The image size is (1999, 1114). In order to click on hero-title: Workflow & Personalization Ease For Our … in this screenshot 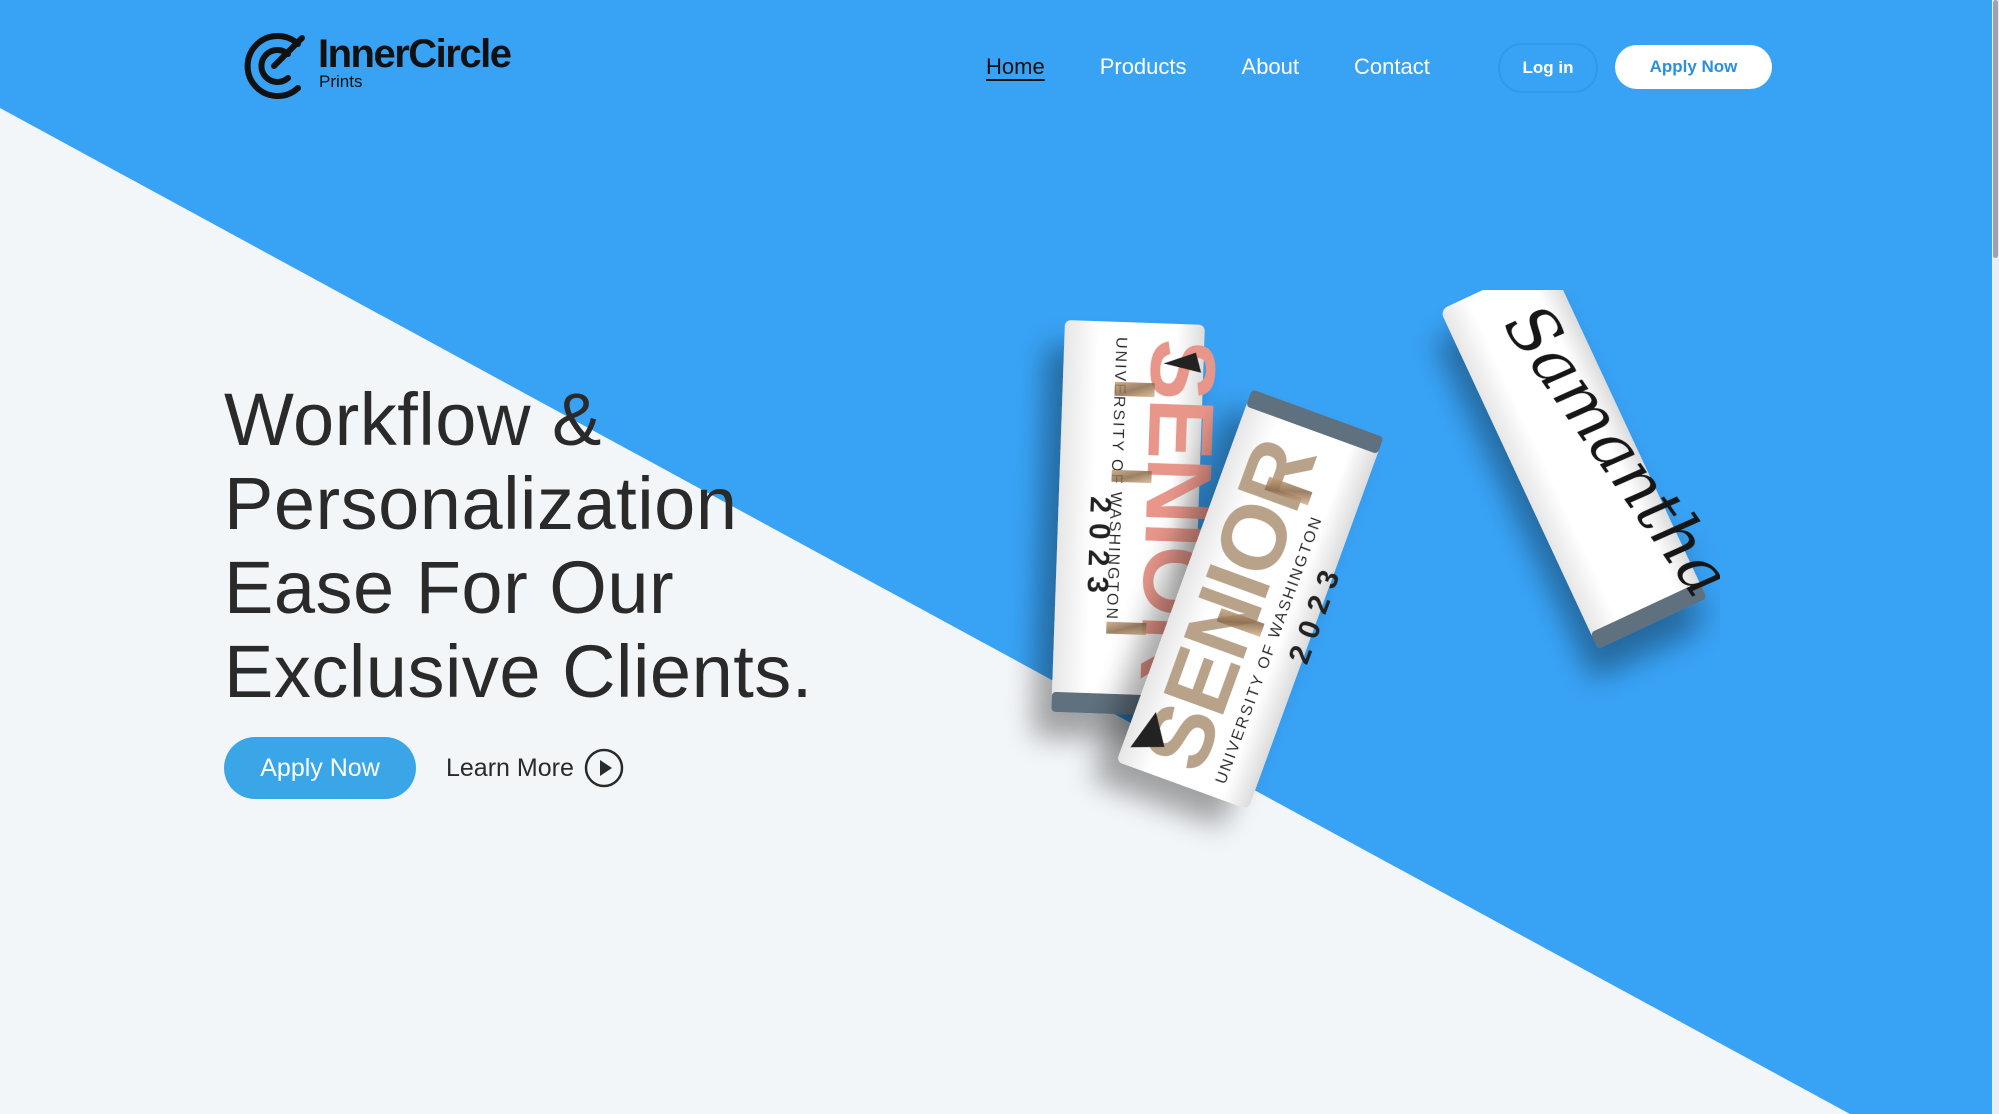, I will do `click(534, 546)`.